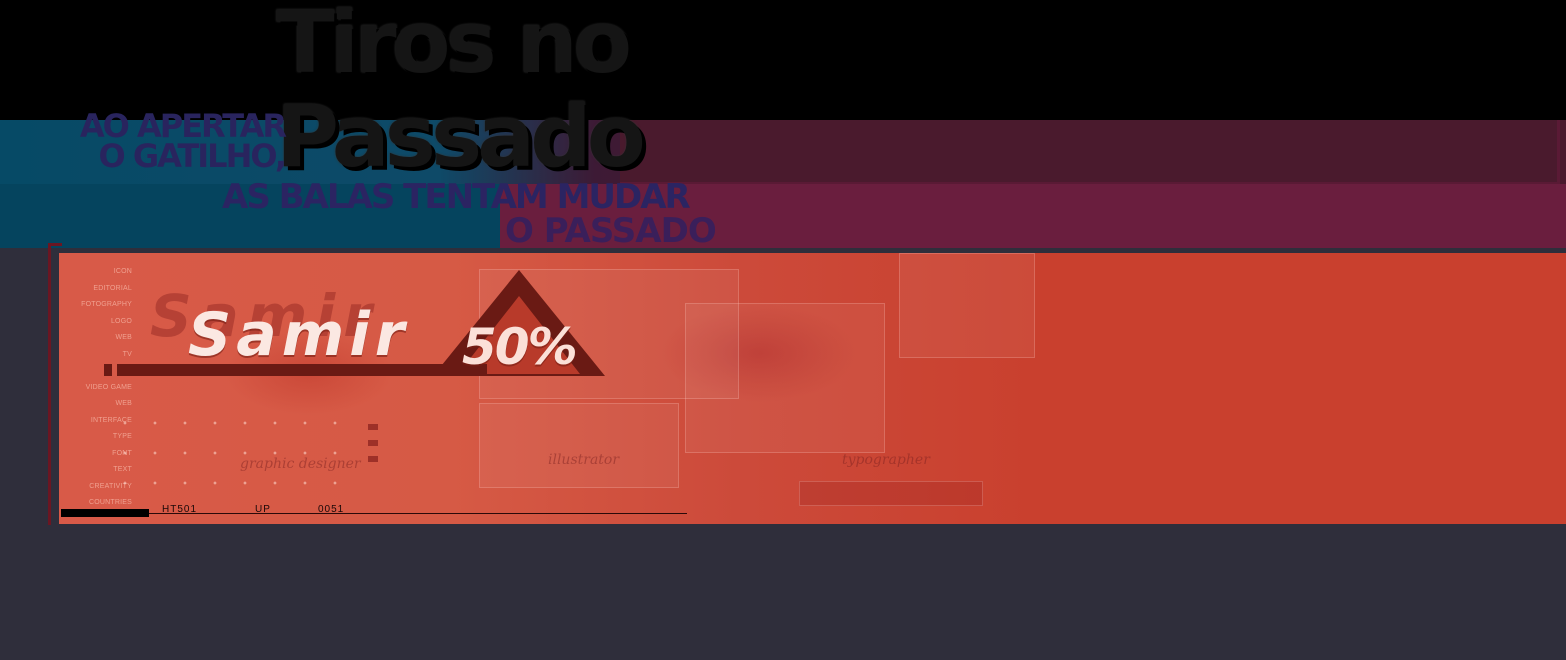 This screenshot has height=660, width=1566. I want to click on name-bar-tip, so click(108, 370).